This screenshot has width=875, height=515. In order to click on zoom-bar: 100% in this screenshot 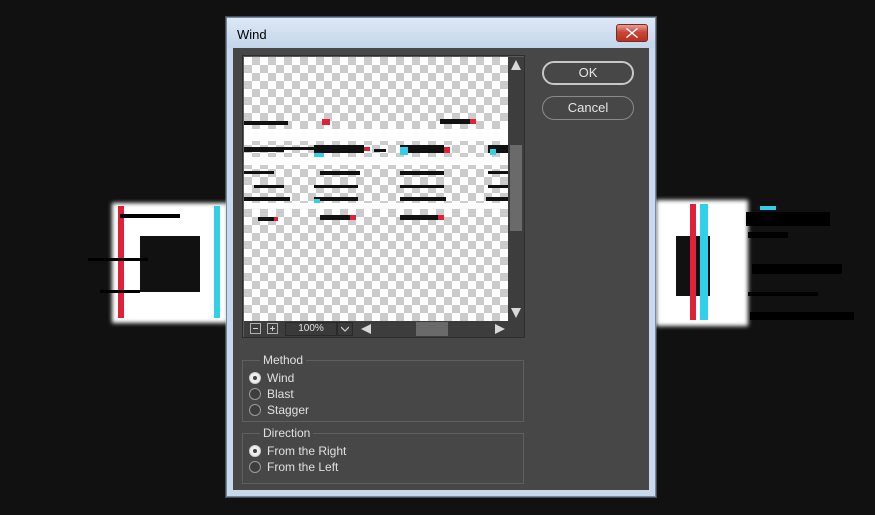, I will do `click(384, 329)`.